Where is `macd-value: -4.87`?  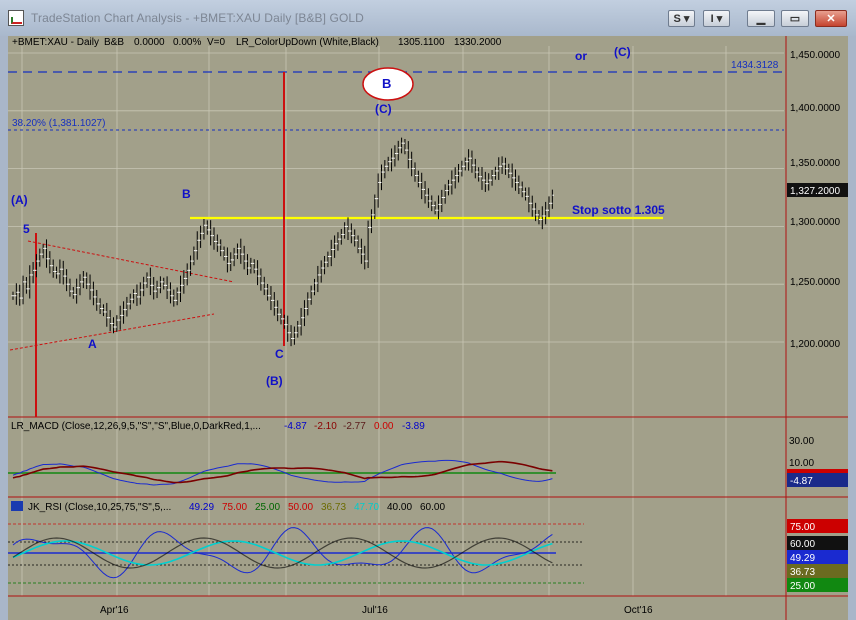
macd-value: -4.87 is located at coordinates (295, 426).